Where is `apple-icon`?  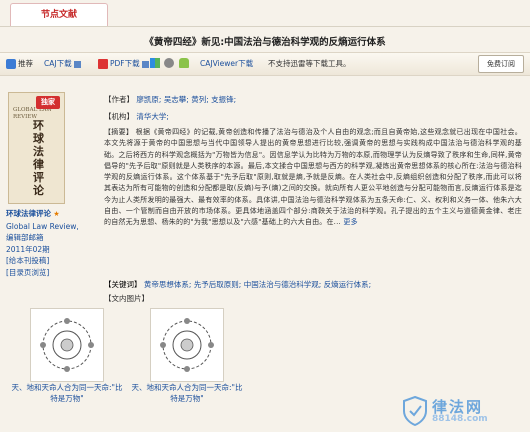
apple-icon is located at coordinates (169, 63).